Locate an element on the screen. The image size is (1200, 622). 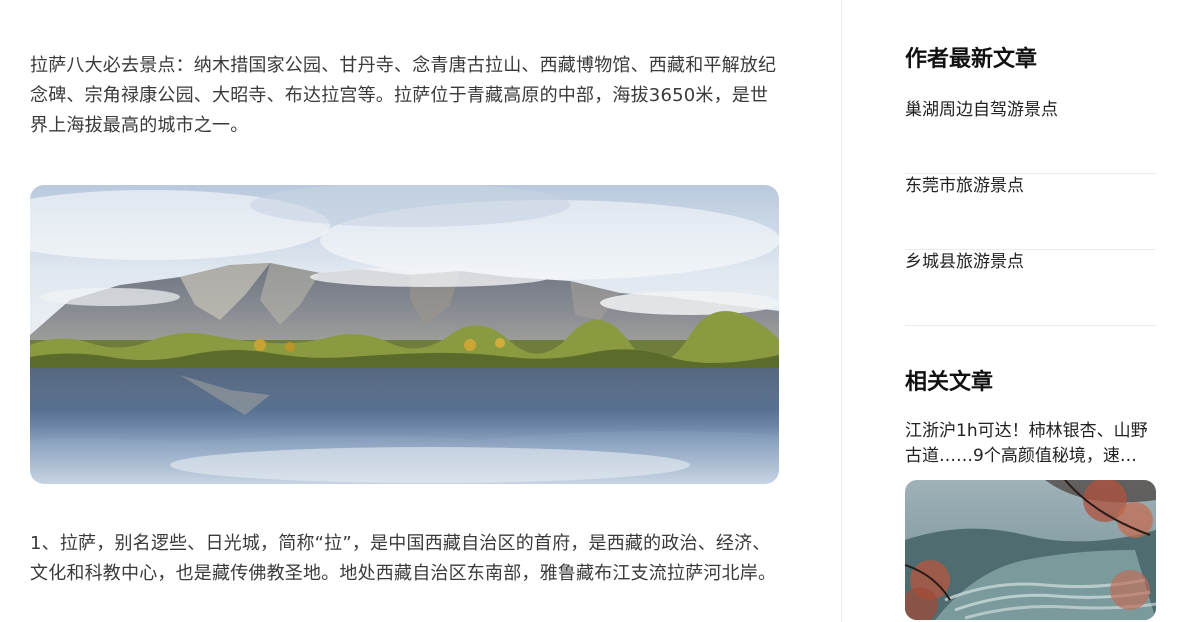
latest-article-title: 乡城县旅游景点 is located at coordinates (964, 262).